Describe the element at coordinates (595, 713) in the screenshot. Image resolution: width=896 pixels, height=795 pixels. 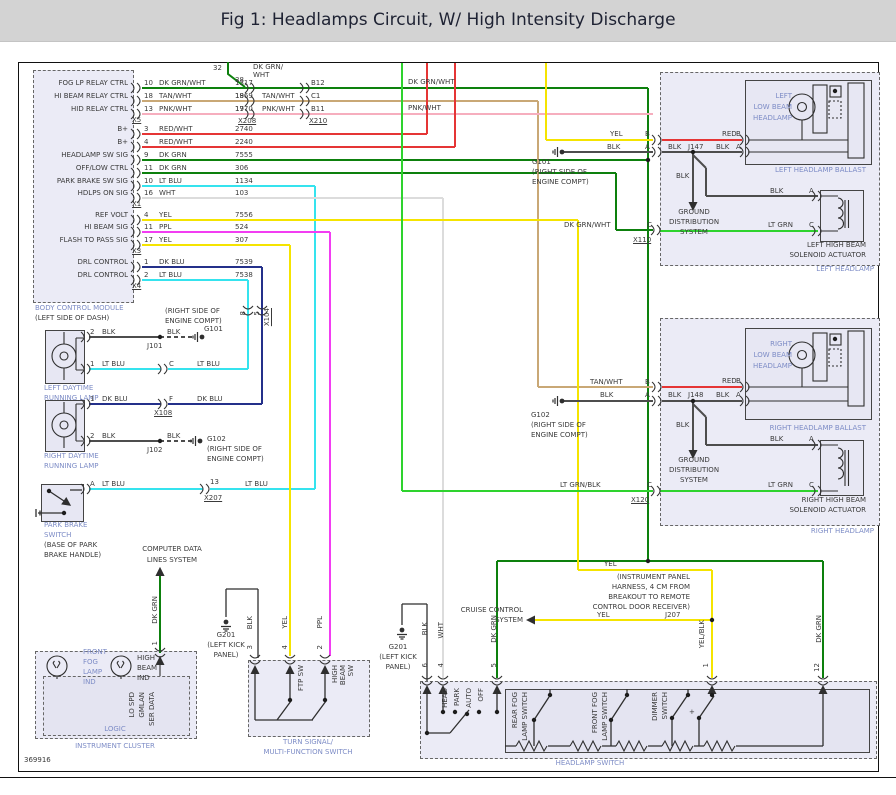
I see `label-front-fog: FRONT FOG` at that location.